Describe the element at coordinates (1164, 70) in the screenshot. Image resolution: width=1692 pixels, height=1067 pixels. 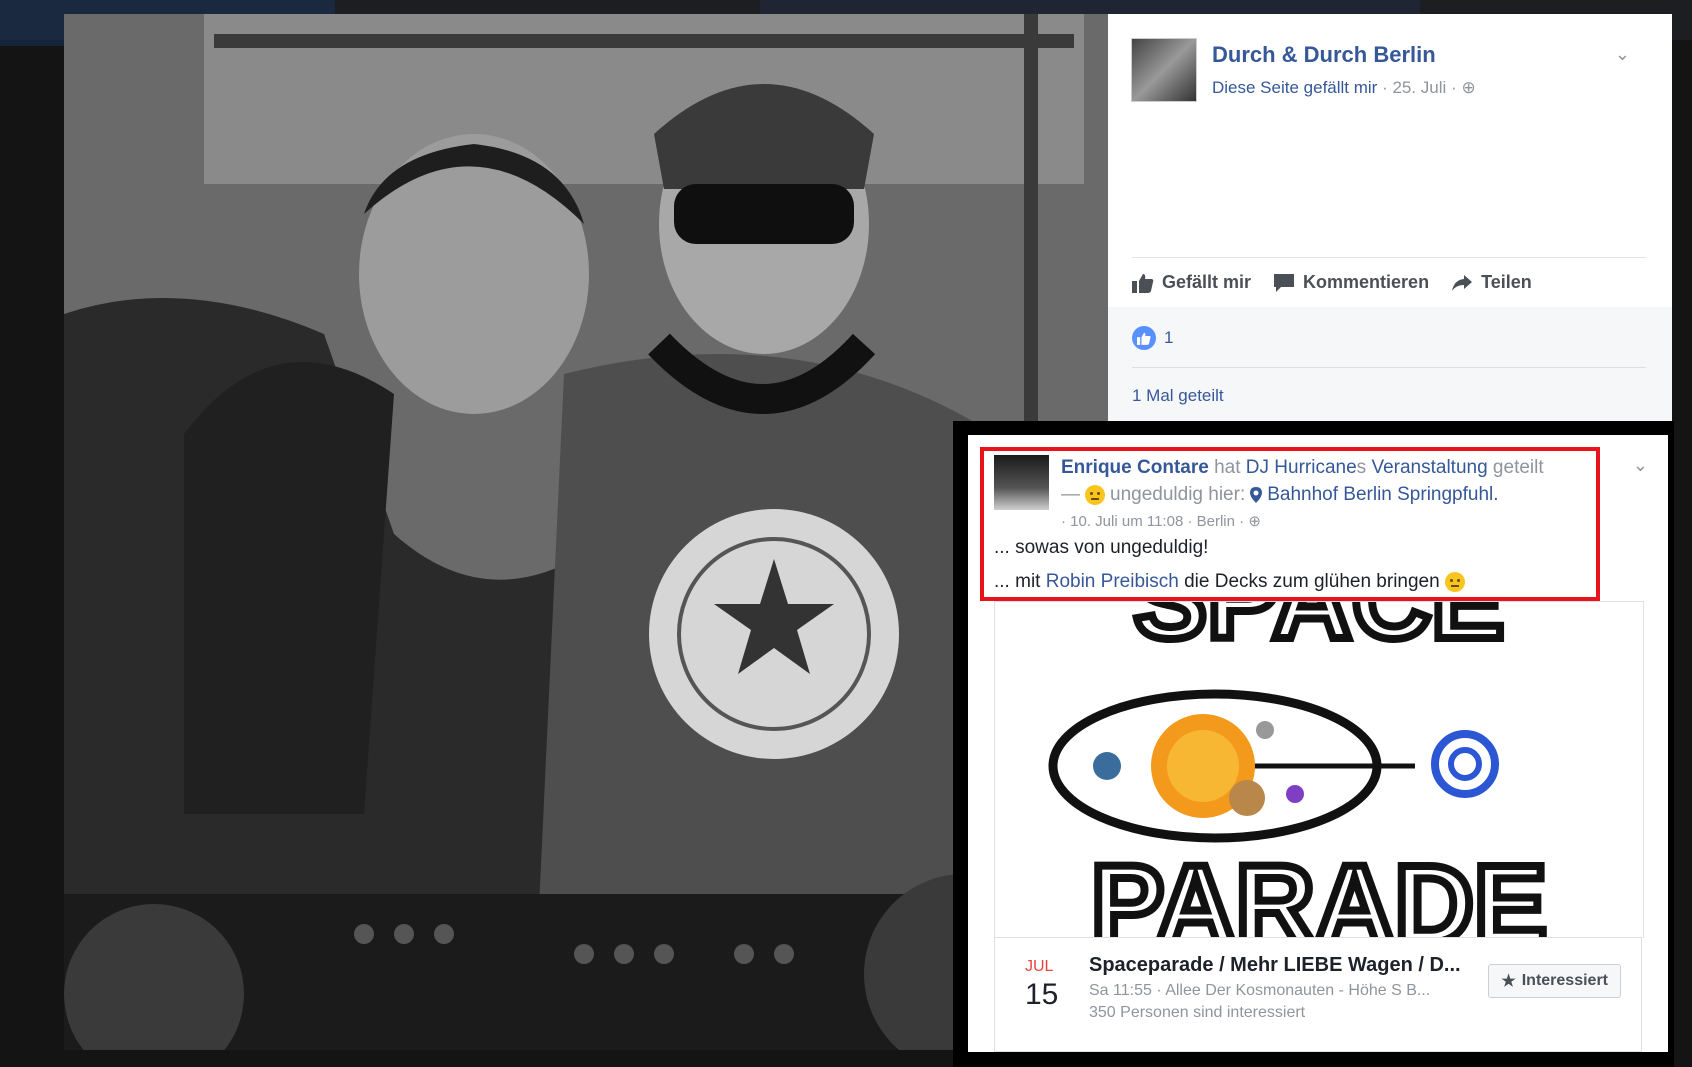
I see `page-avatar` at that location.